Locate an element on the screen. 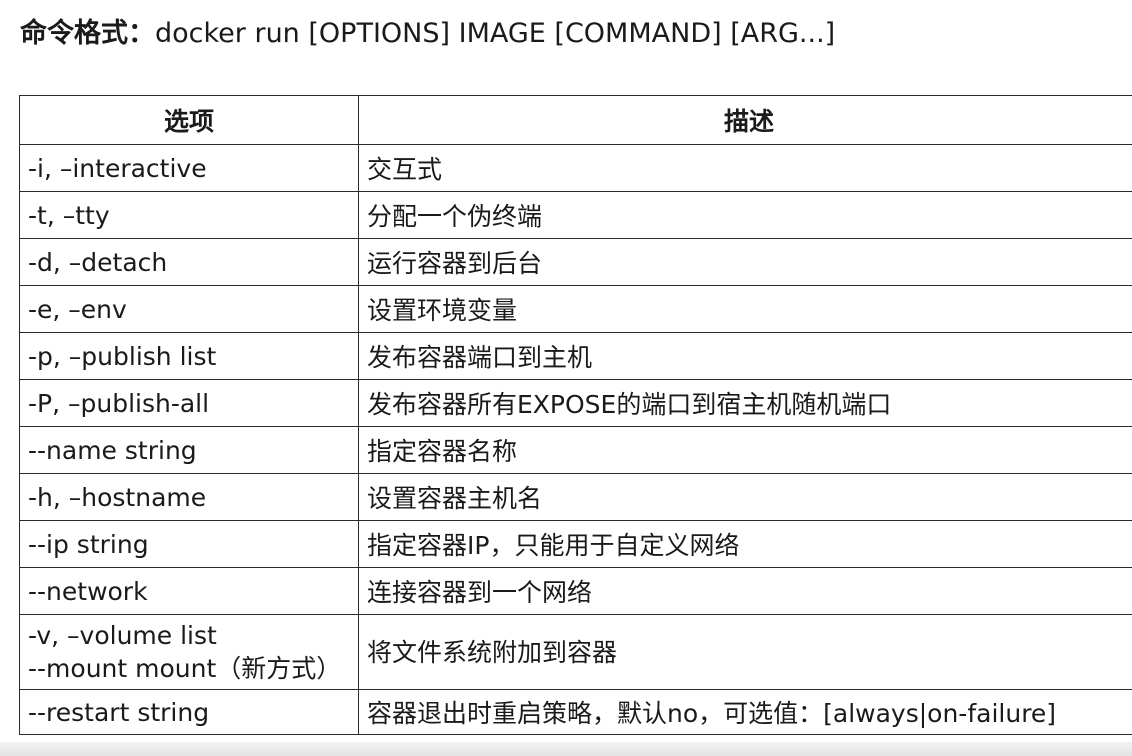  option-cell: -p, –publish list is located at coordinates (189, 356).